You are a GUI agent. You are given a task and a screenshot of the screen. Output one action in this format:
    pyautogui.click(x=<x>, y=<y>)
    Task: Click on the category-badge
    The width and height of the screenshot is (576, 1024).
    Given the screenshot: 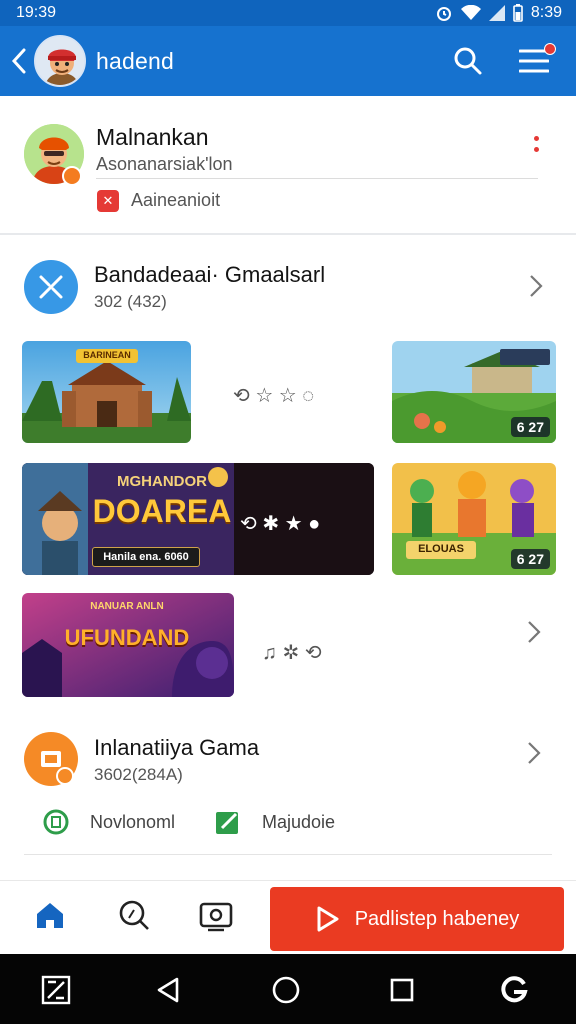 What is the action you would take?
    pyautogui.click(x=65, y=776)
    